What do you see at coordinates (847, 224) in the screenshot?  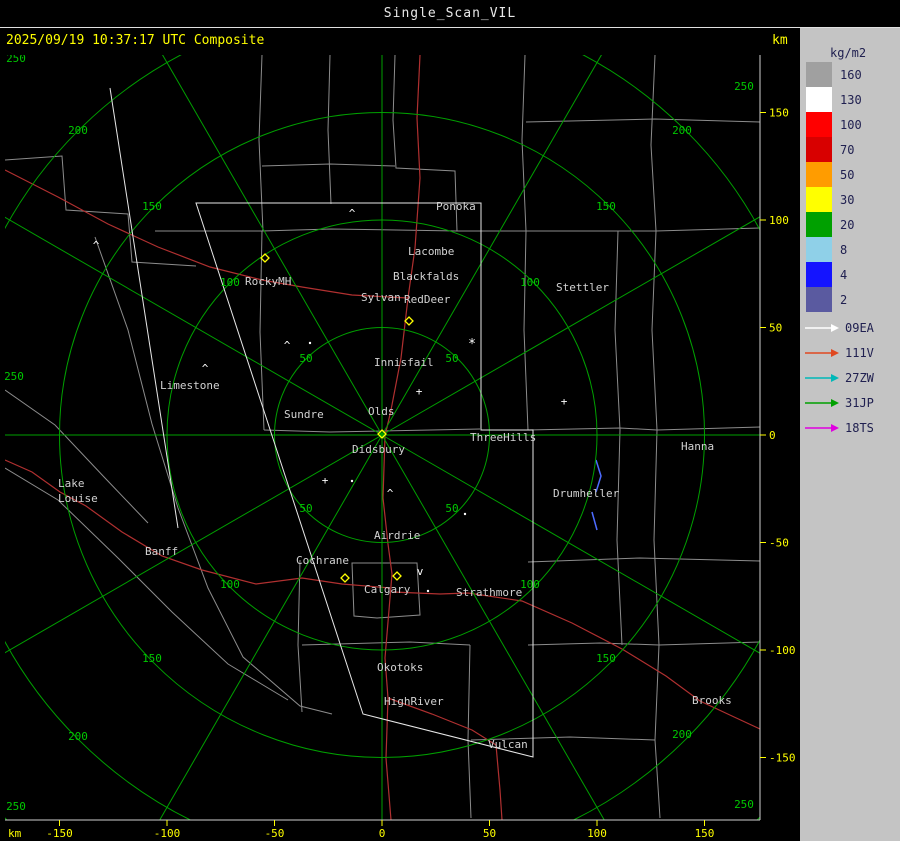 I see `scale-value: 20` at bounding box center [847, 224].